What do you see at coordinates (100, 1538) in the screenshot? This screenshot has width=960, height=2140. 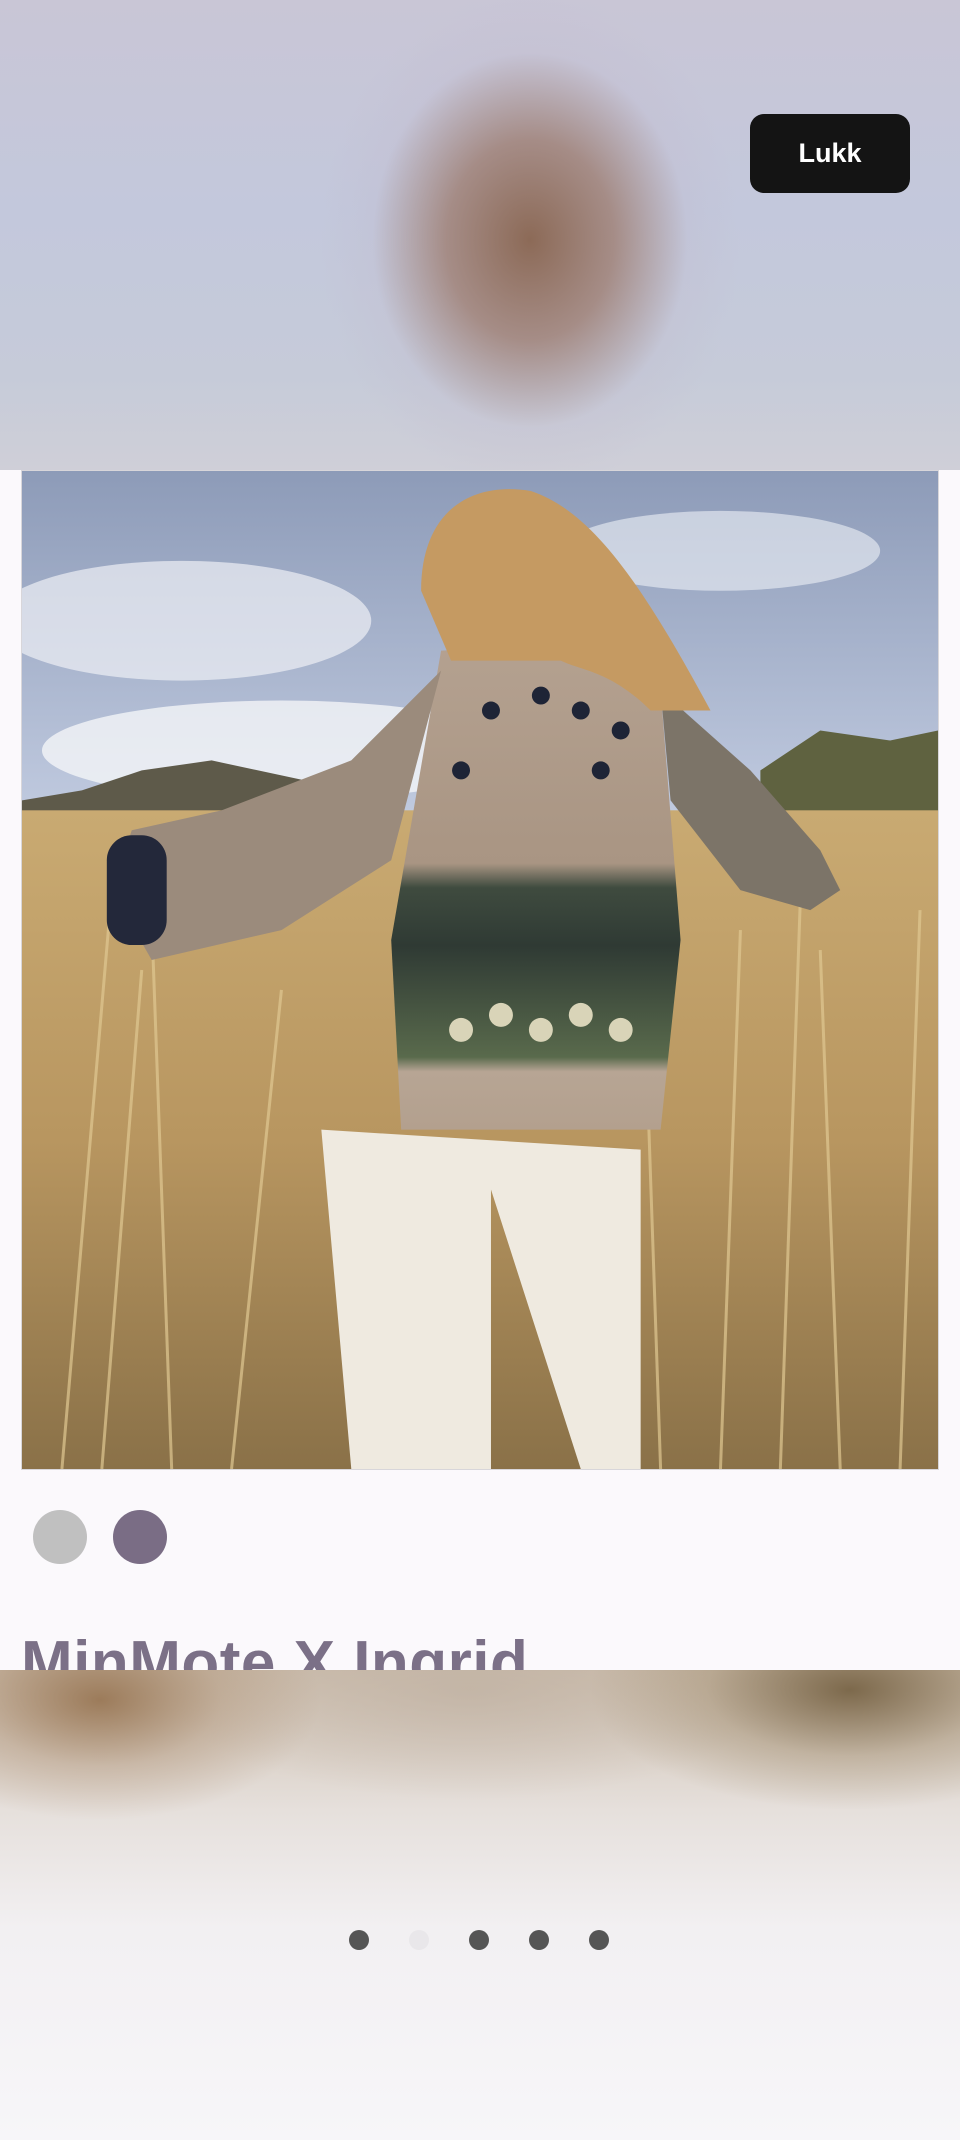 I see `color-options` at bounding box center [100, 1538].